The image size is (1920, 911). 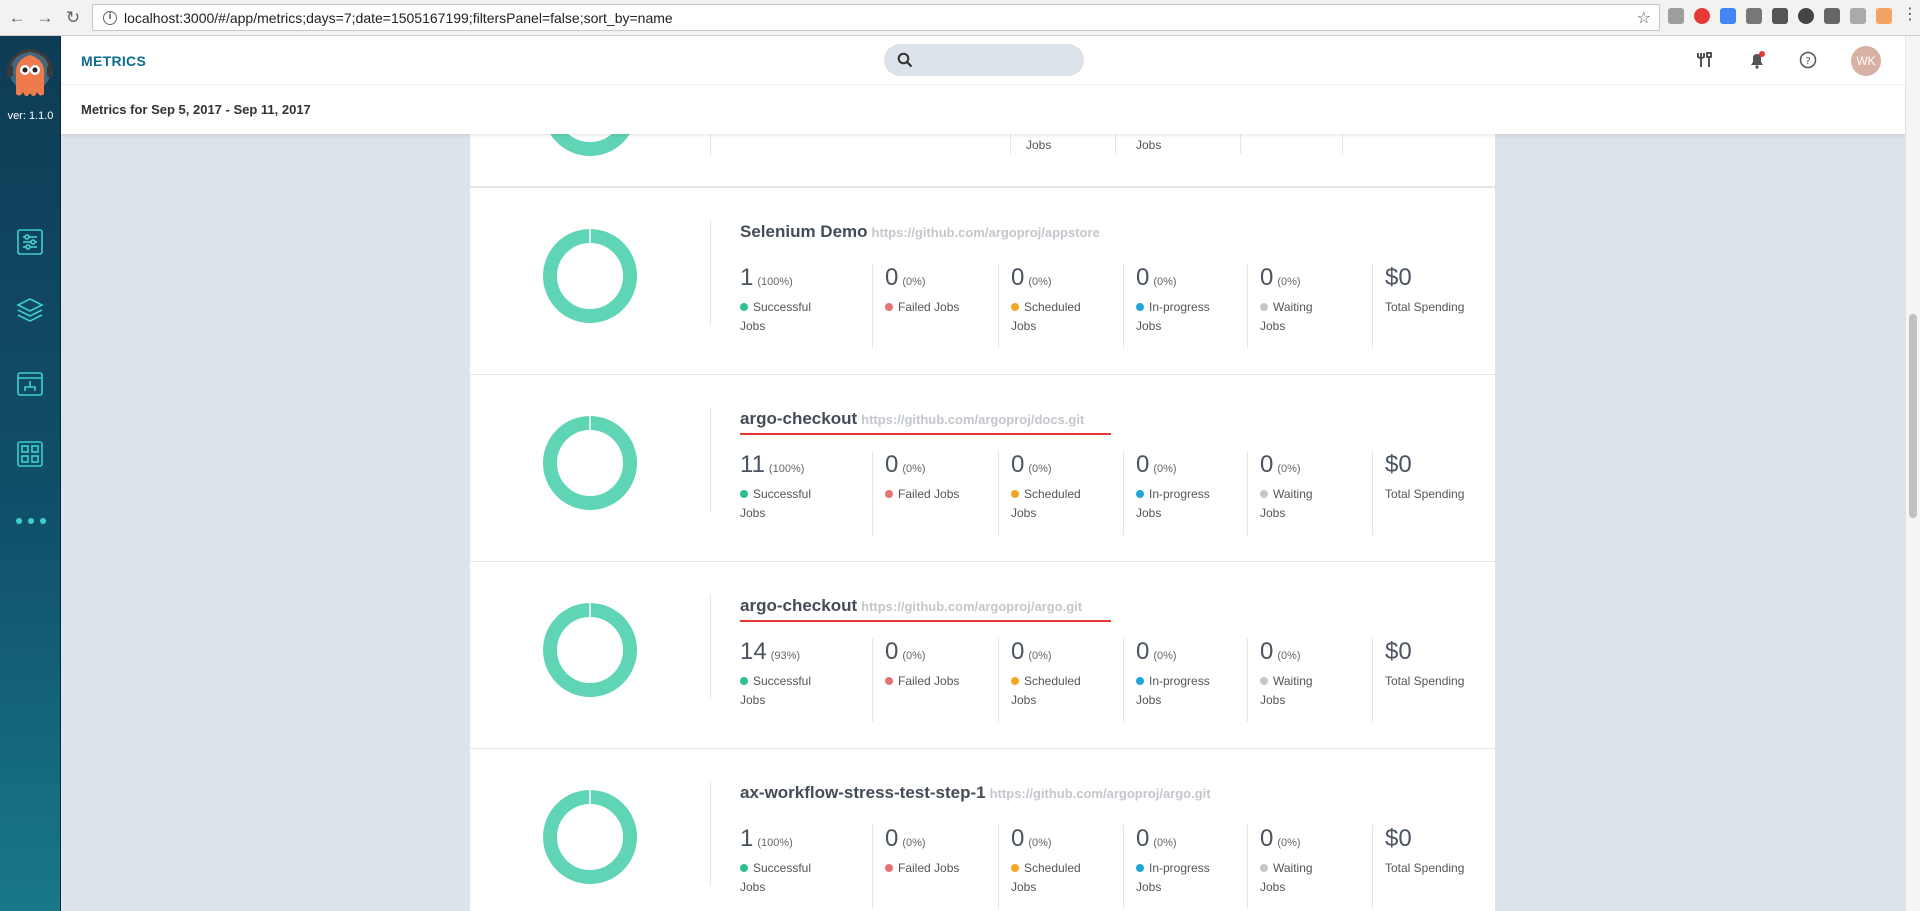 What do you see at coordinates (925, 307) in the screenshot?
I see `failed-label: Failed Jobs` at bounding box center [925, 307].